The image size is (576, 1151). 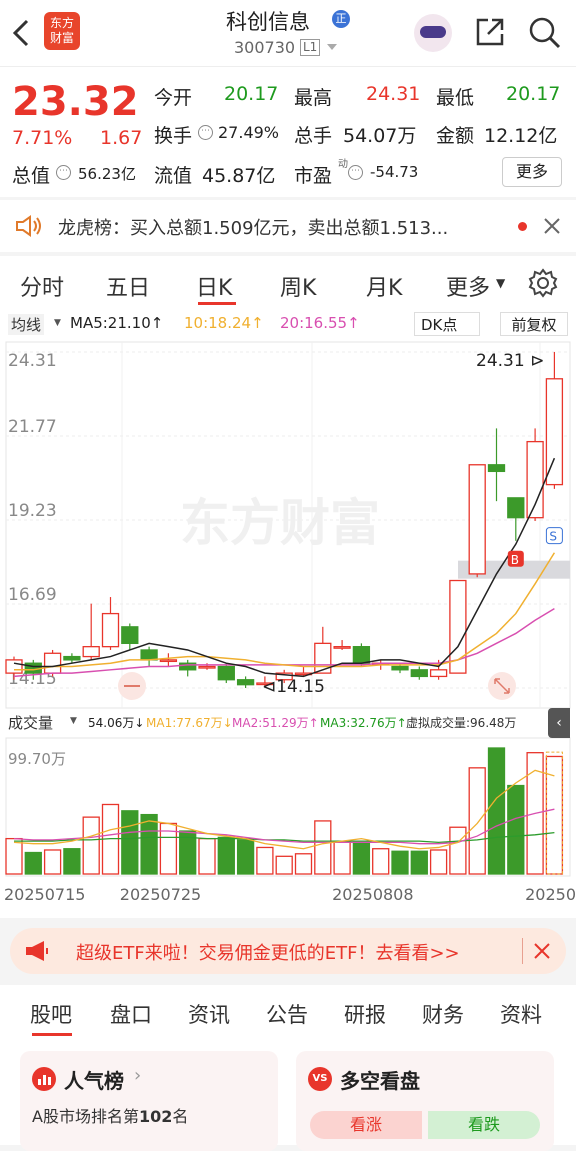 I want to click on turnover-label: 换手, so click(x=173, y=136).